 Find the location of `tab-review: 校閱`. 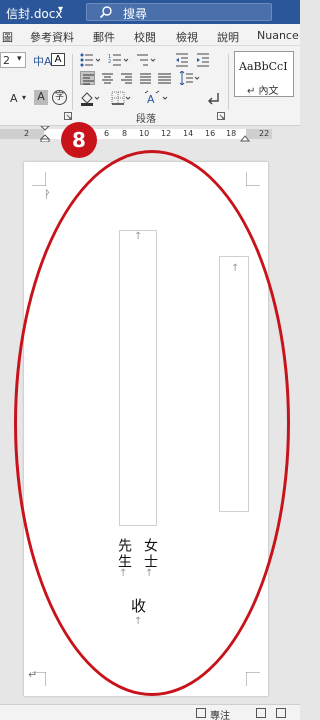

tab-review: 校閱 is located at coordinates (145, 37).